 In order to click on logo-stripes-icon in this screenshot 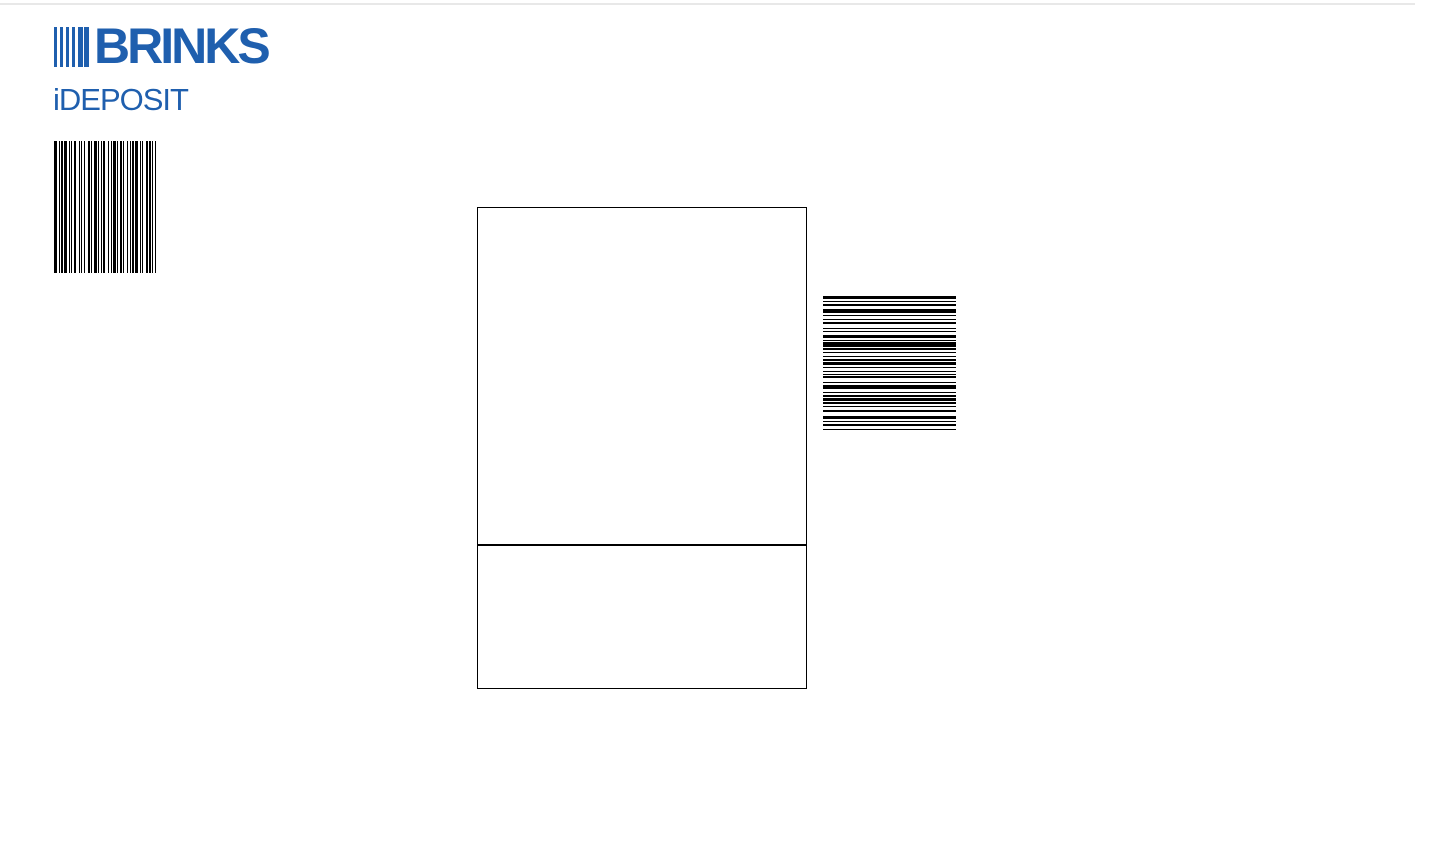, I will do `click(74, 47)`.